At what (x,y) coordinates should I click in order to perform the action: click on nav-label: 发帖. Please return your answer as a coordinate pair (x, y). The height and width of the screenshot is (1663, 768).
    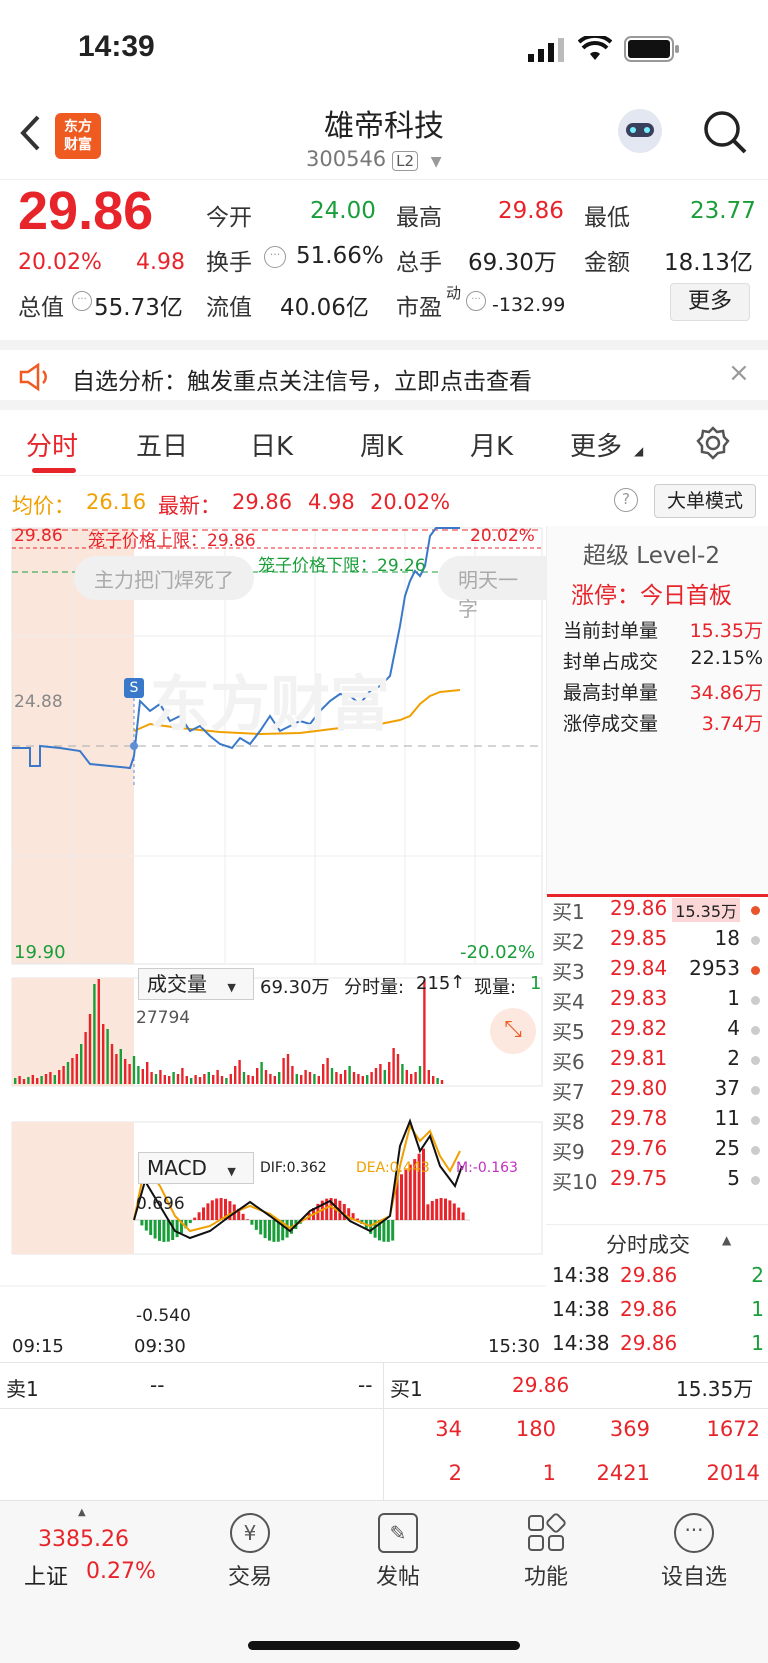
    Looking at the image, I should click on (397, 1577).